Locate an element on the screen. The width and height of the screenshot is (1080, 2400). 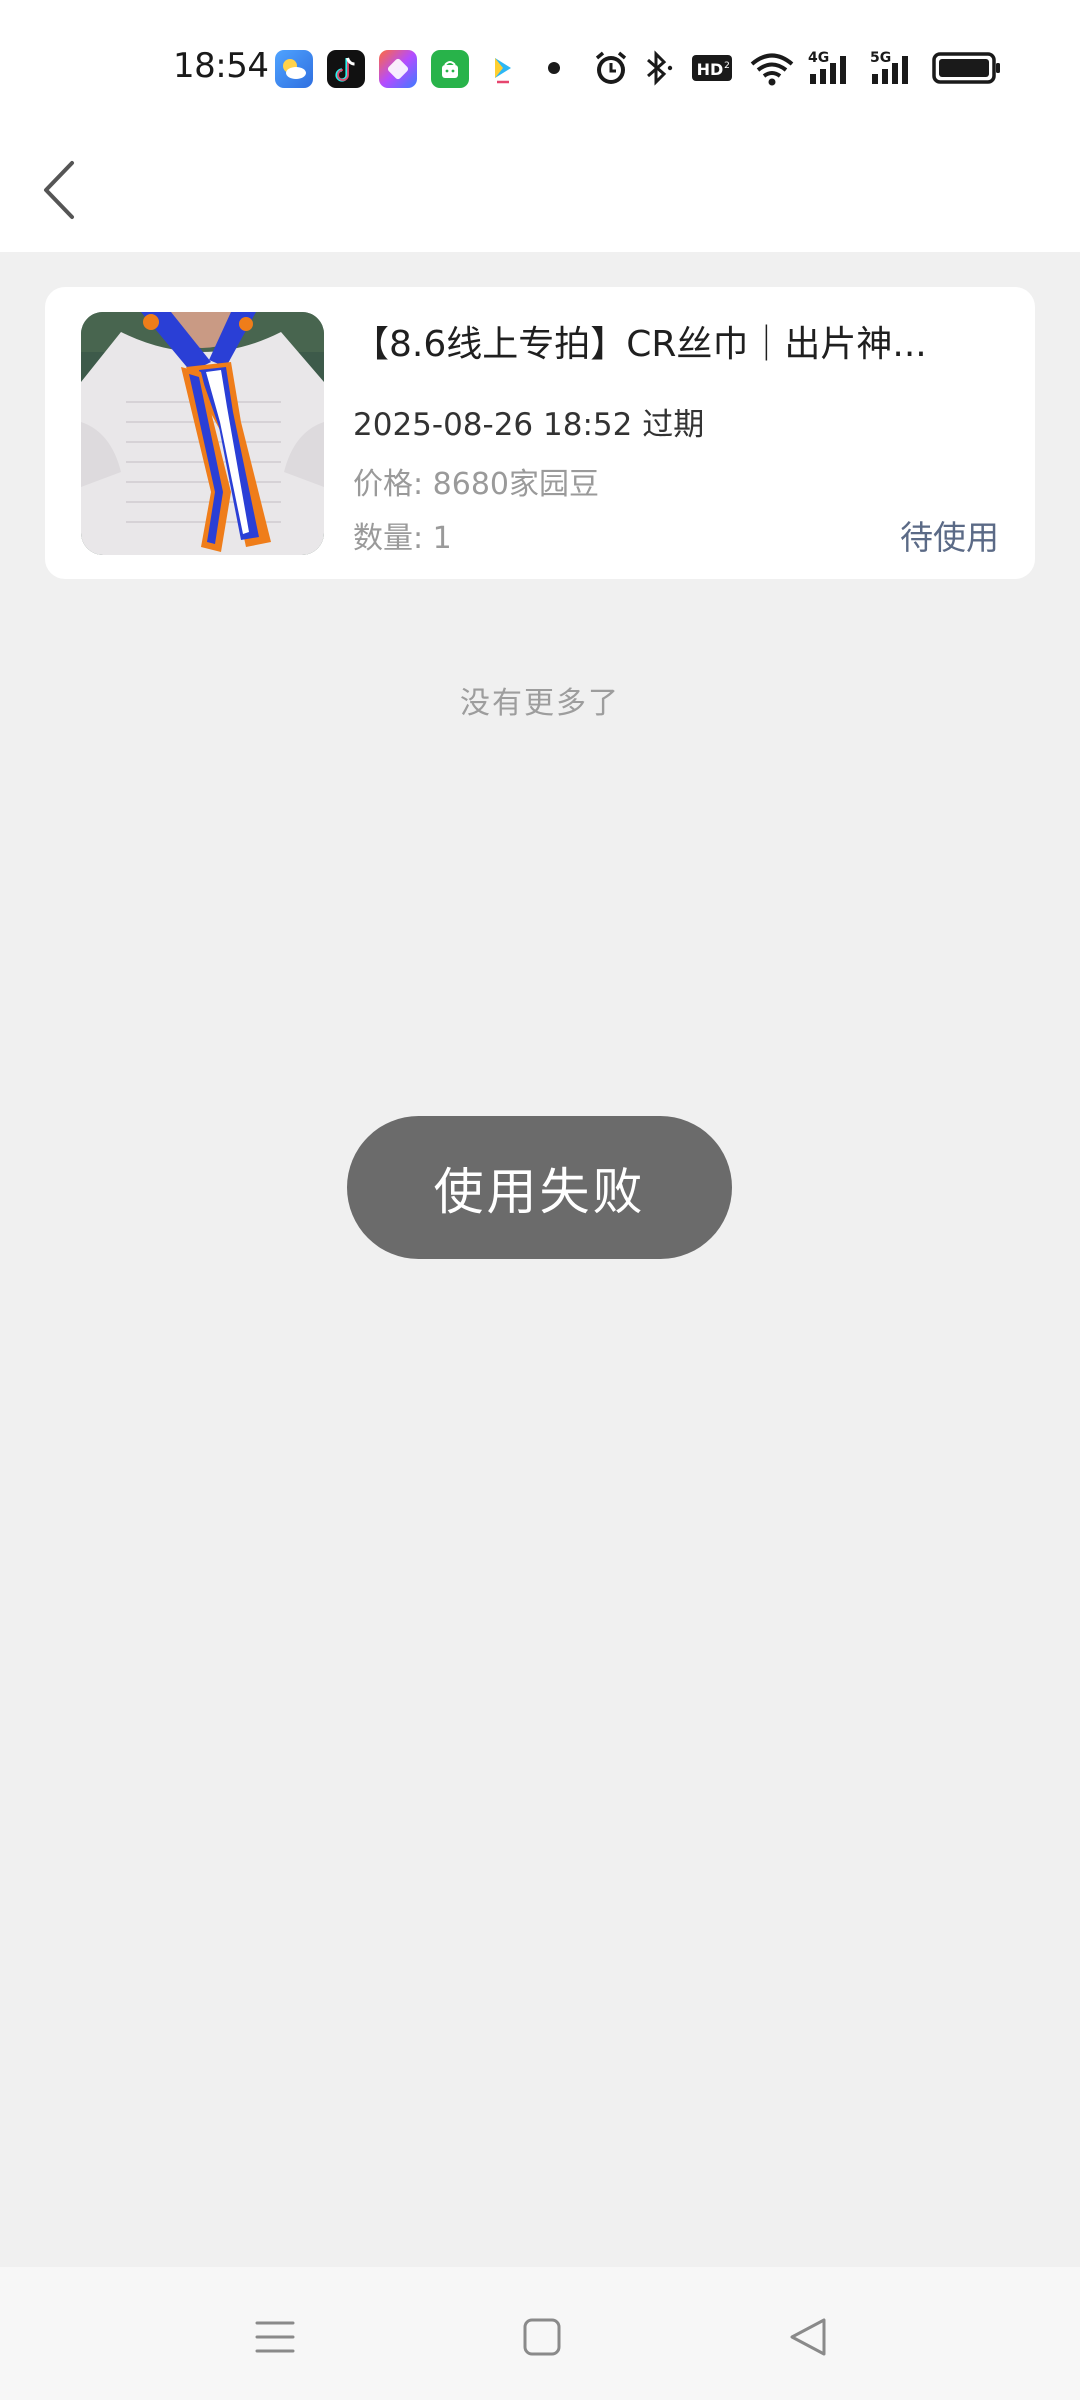
system-nav-bar is located at coordinates (540, 2333).